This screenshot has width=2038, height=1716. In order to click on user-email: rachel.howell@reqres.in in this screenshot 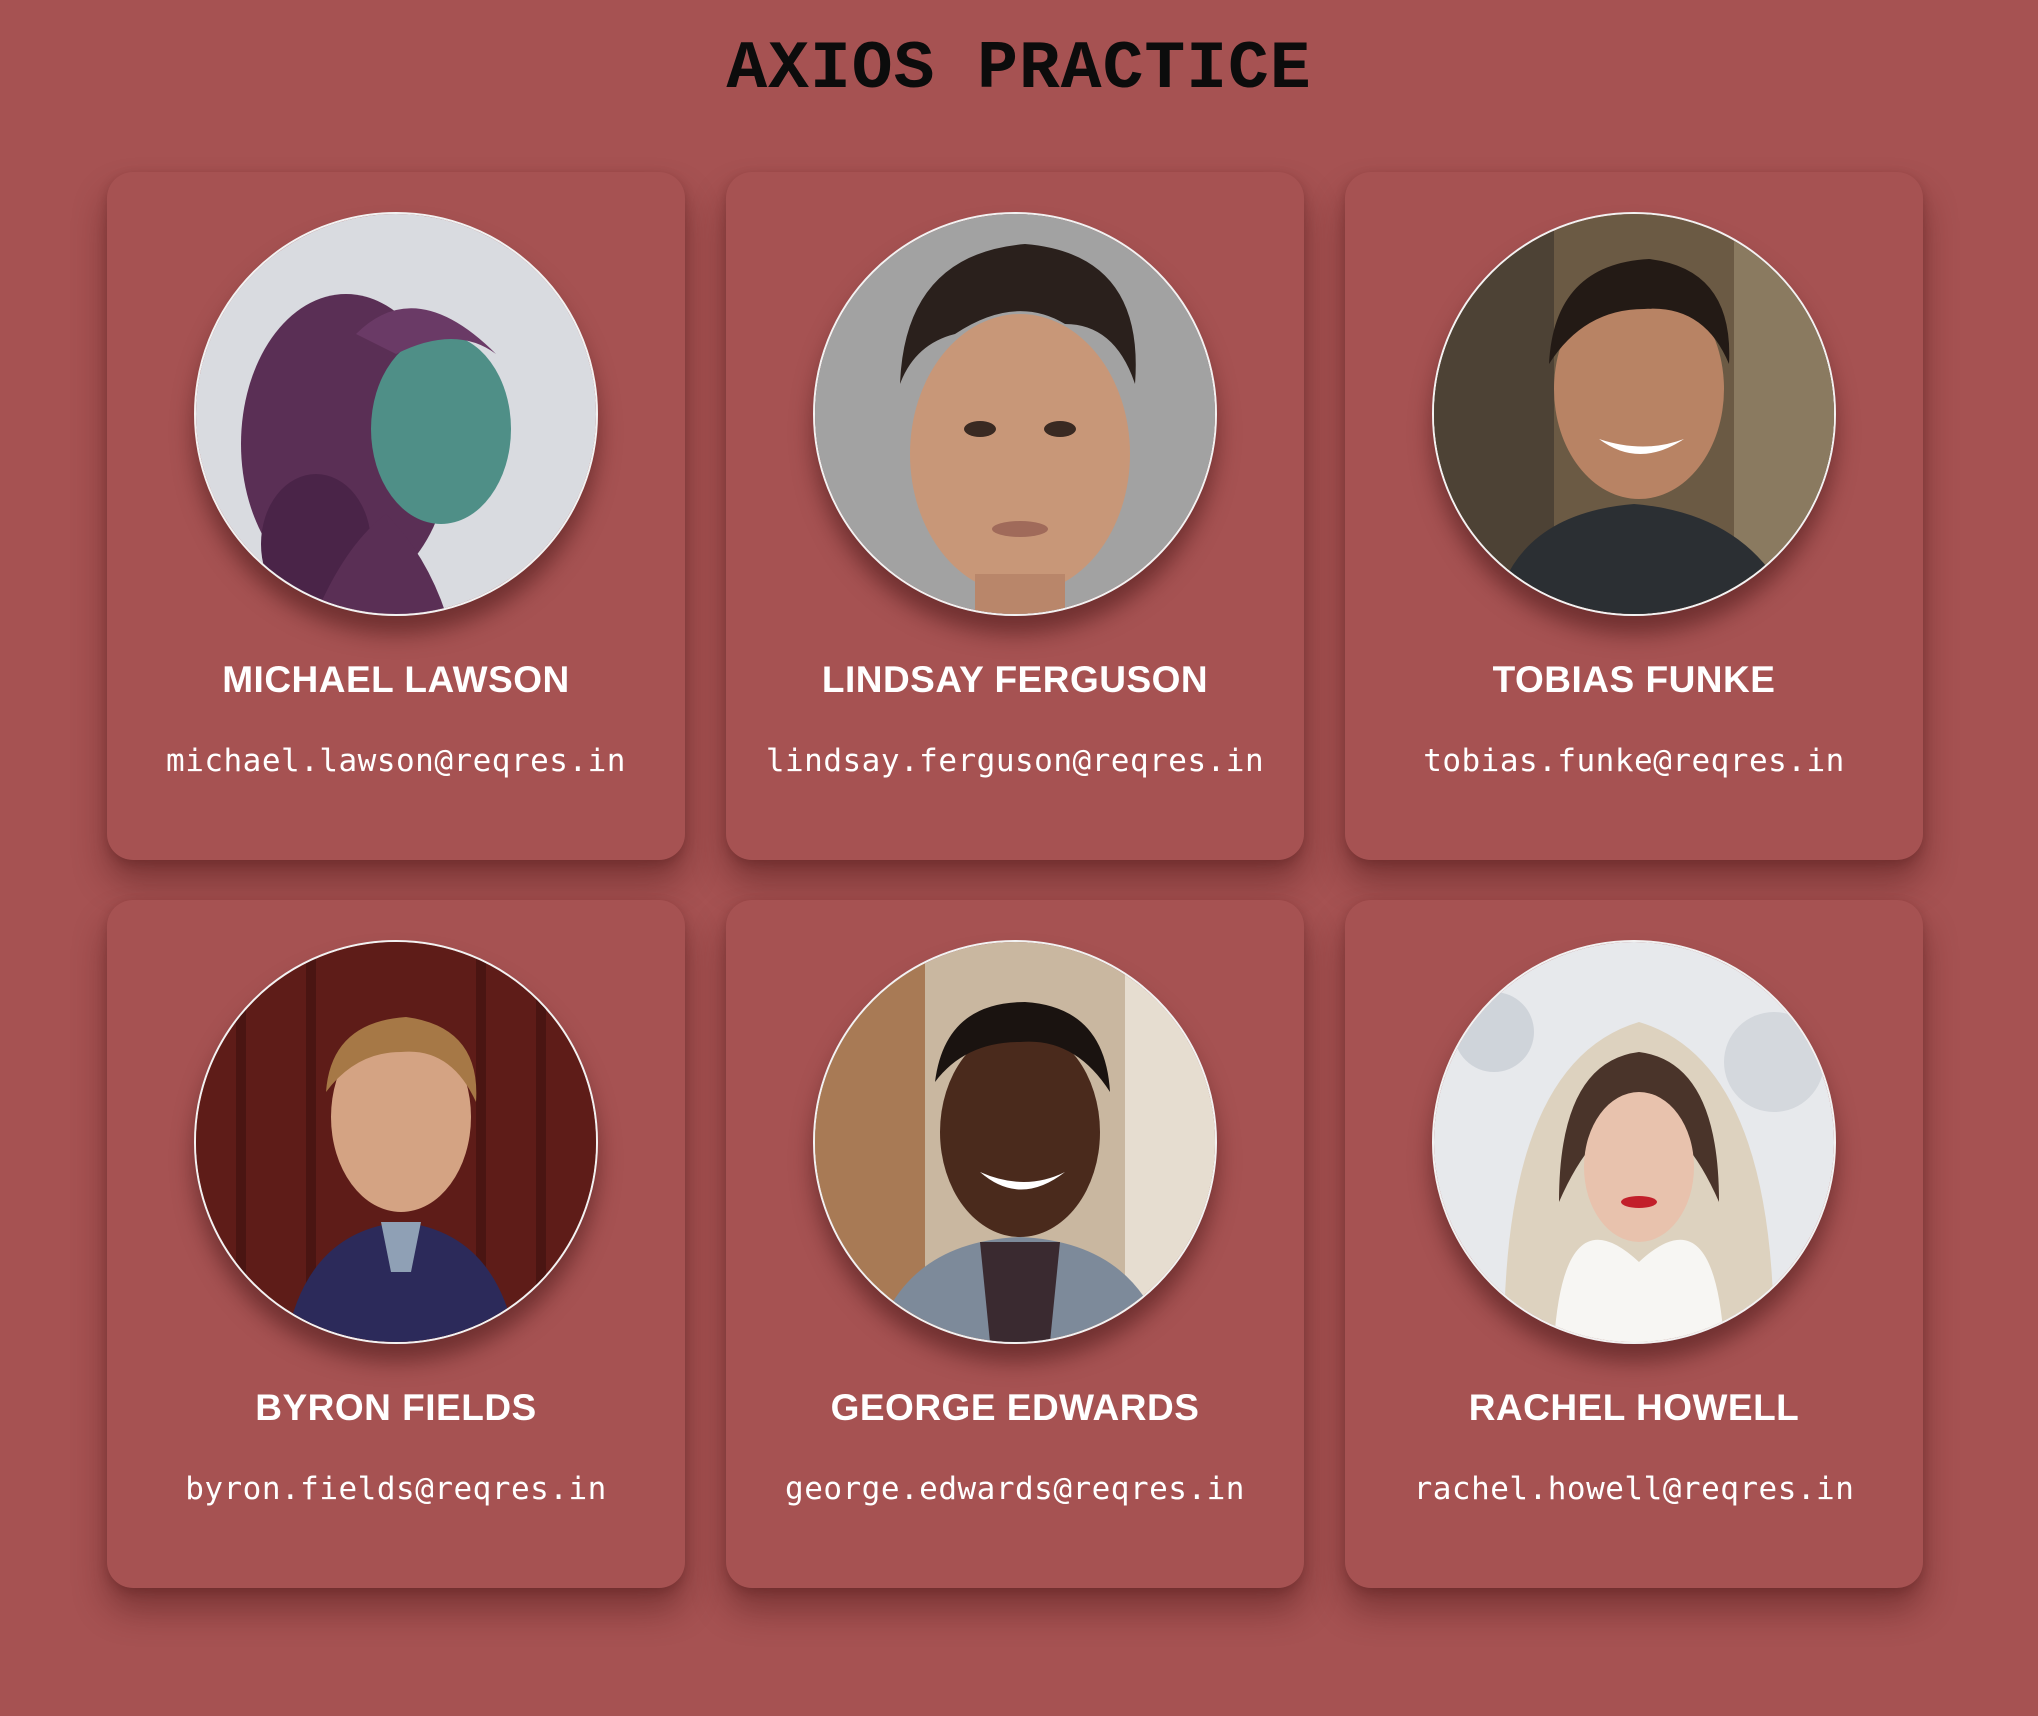, I will do `click(1634, 1489)`.